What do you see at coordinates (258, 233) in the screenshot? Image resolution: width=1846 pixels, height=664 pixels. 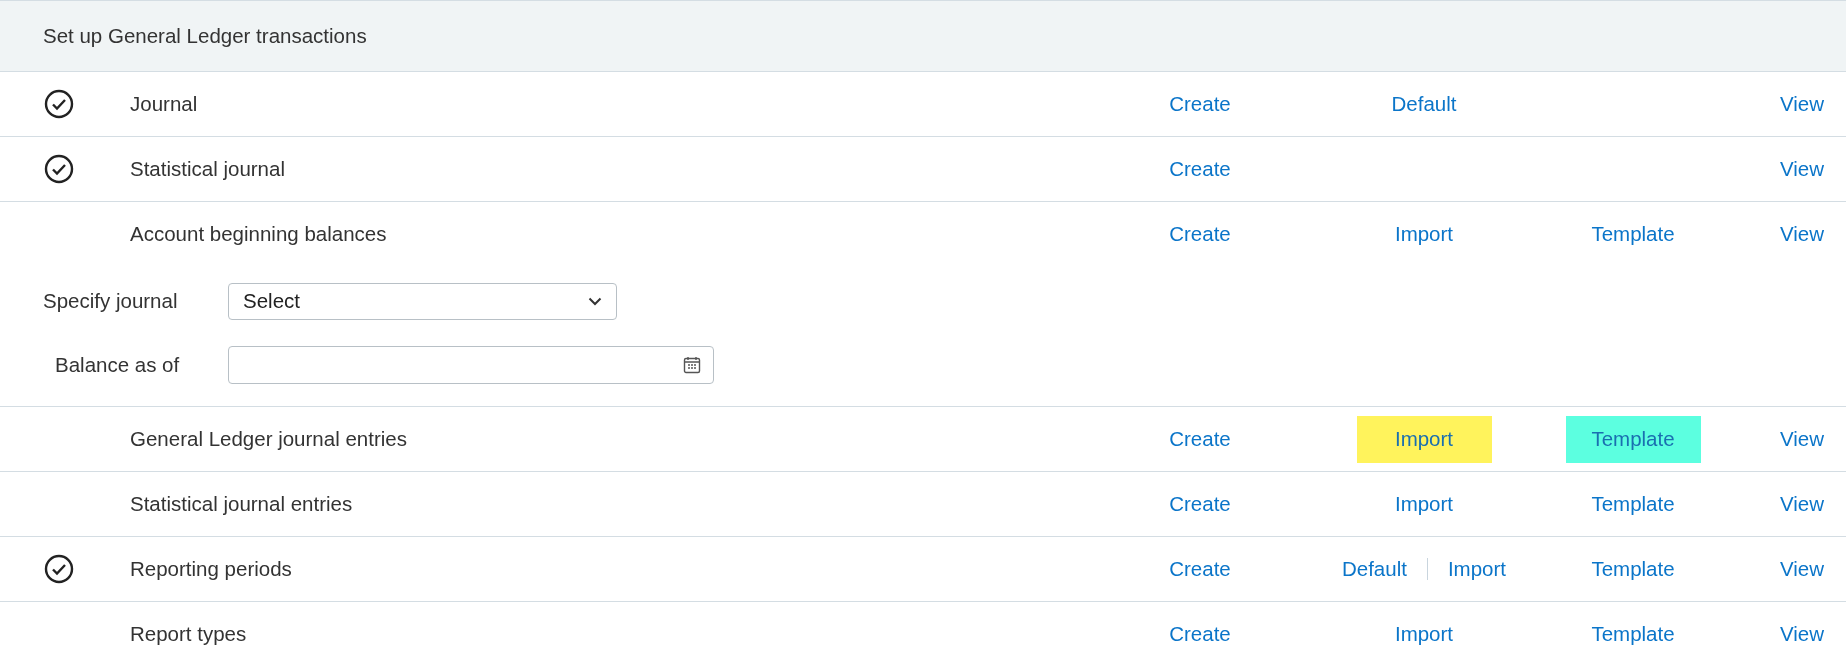 I see `task-label: Account beginning balances` at bounding box center [258, 233].